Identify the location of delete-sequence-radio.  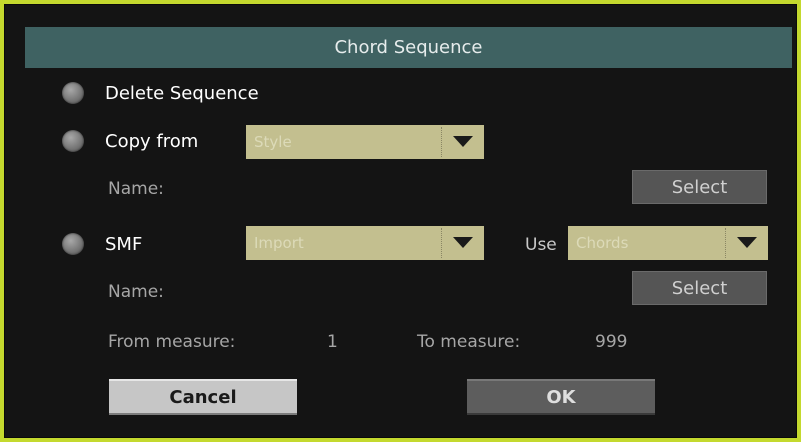
(73, 93).